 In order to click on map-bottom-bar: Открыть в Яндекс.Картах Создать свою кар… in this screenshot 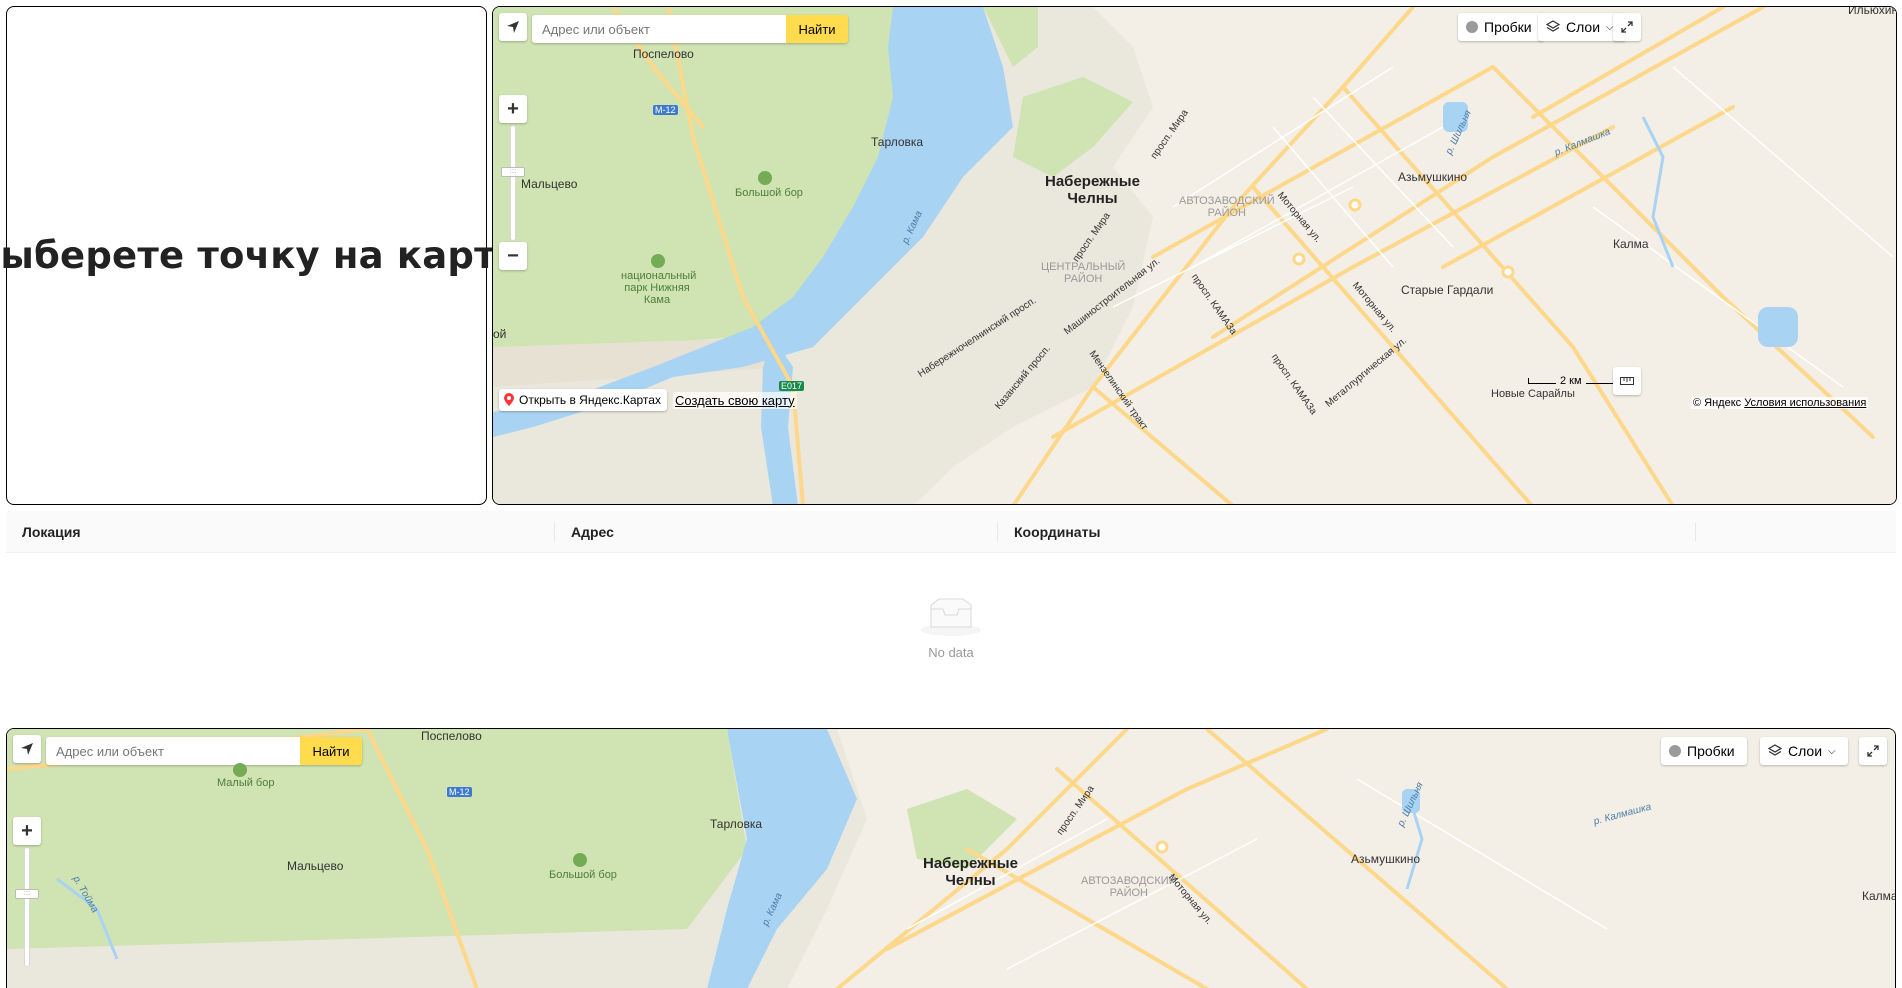, I will do `click(648, 400)`.